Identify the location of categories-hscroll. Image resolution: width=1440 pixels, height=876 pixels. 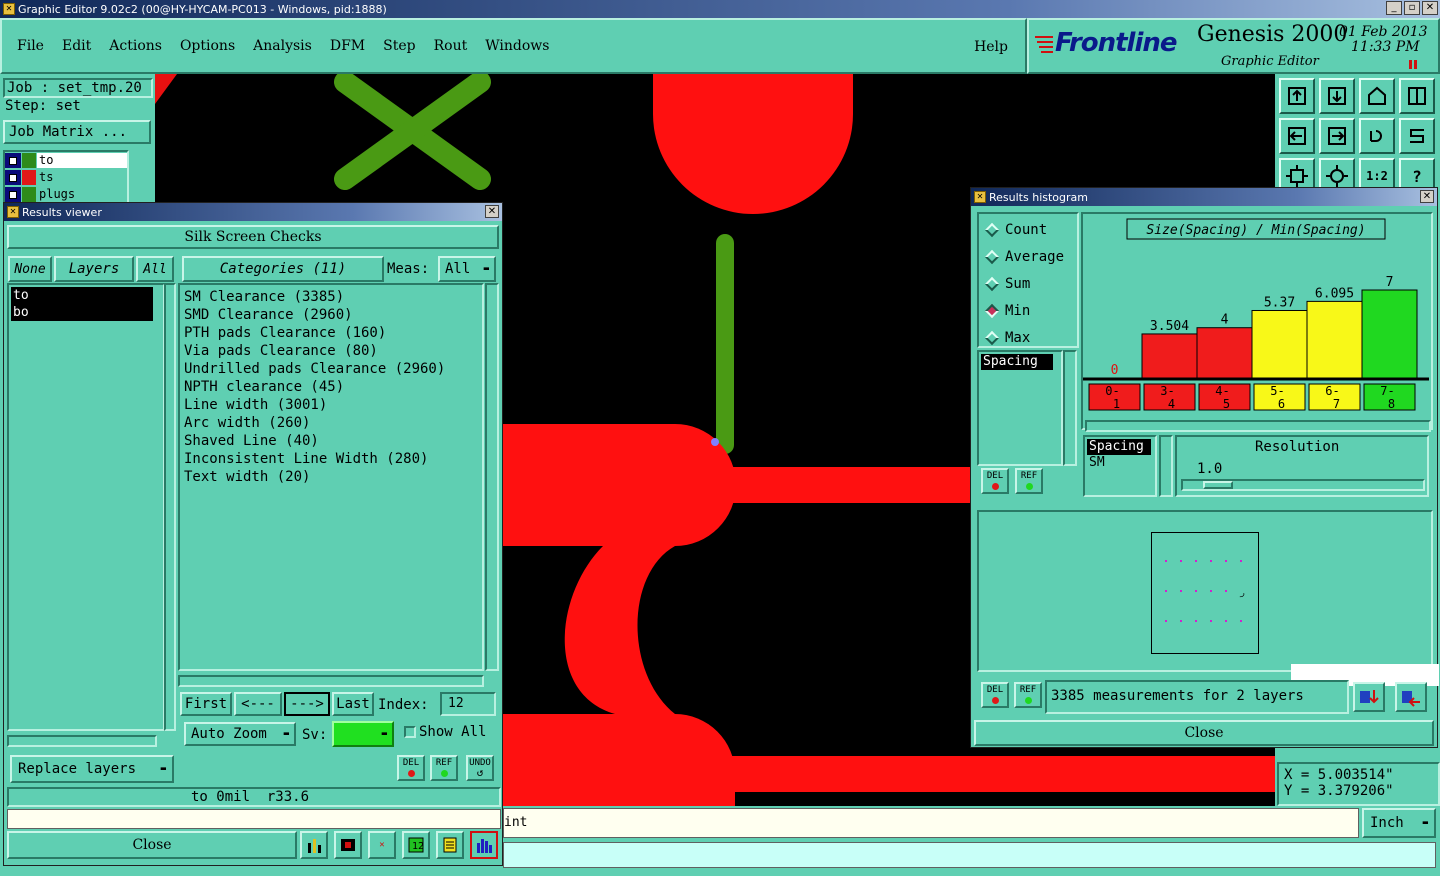
(331, 681).